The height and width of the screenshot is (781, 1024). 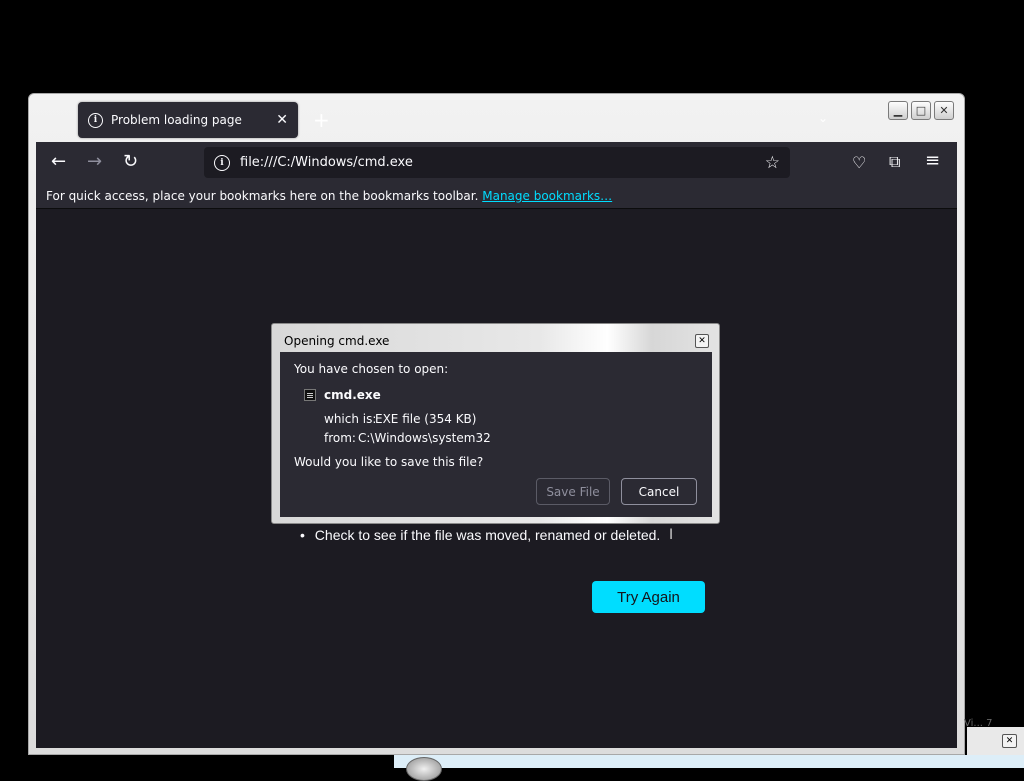 What do you see at coordinates (310, 395) in the screenshot?
I see `file-type-icon` at bounding box center [310, 395].